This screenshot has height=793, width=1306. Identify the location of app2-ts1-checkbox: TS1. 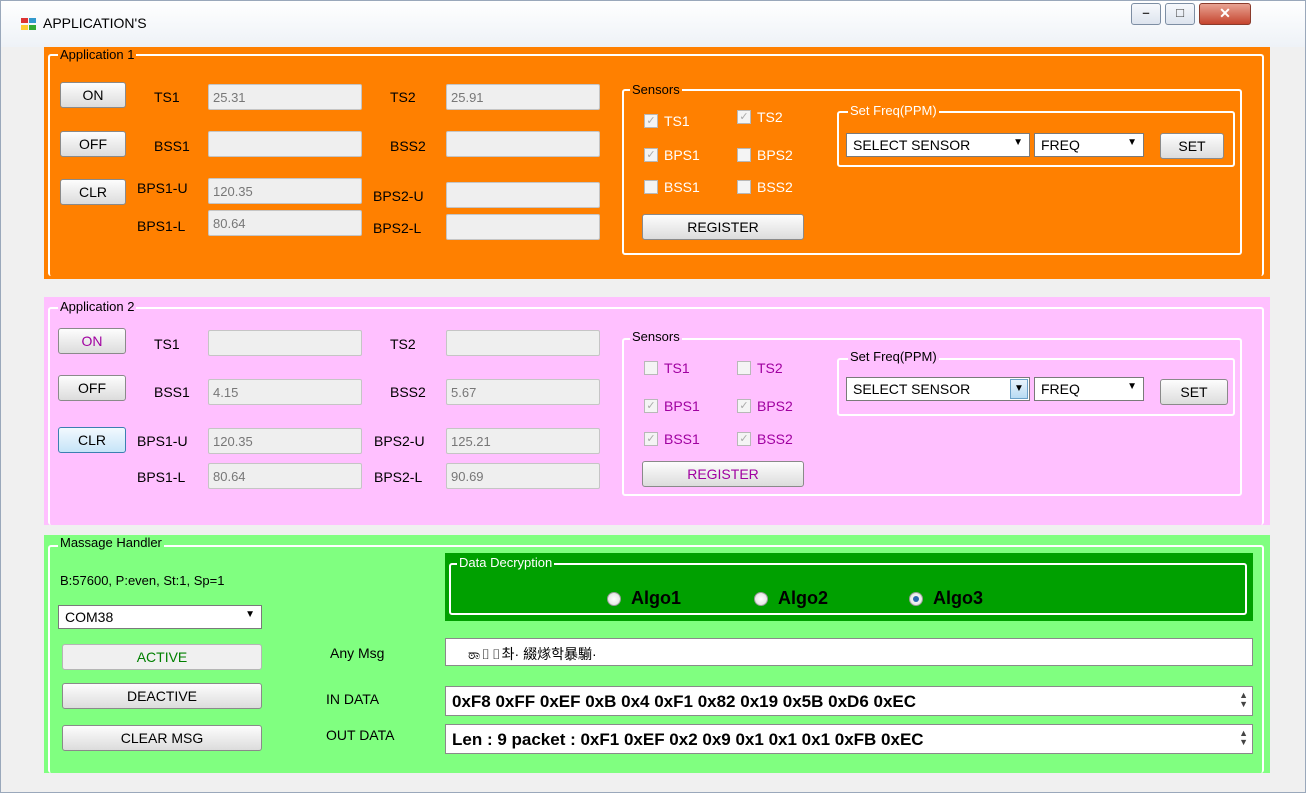
(667, 368).